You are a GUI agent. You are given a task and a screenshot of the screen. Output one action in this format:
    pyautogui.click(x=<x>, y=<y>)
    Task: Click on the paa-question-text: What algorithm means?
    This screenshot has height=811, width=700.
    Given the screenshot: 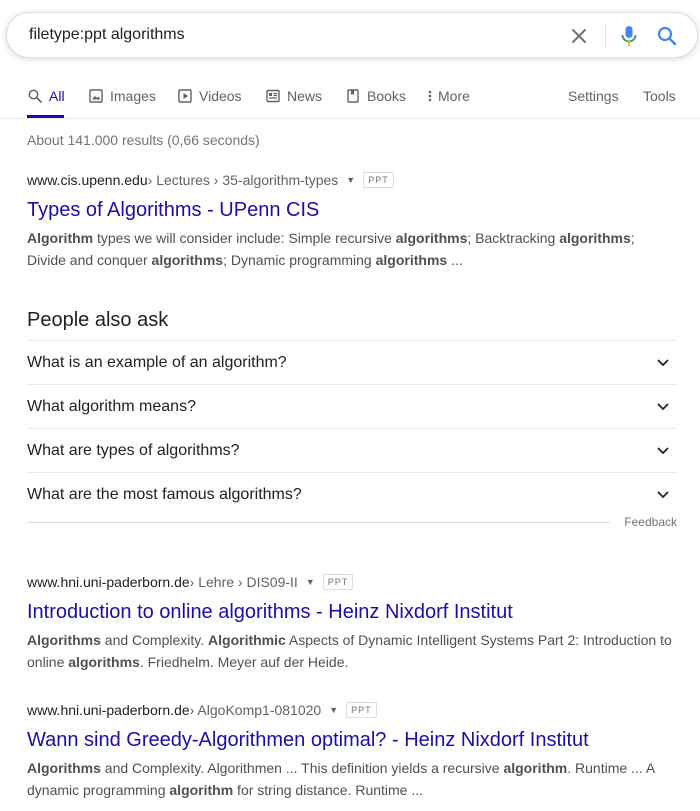 What is the action you would take?
    pyautogui.click(x=111, y=406)
    